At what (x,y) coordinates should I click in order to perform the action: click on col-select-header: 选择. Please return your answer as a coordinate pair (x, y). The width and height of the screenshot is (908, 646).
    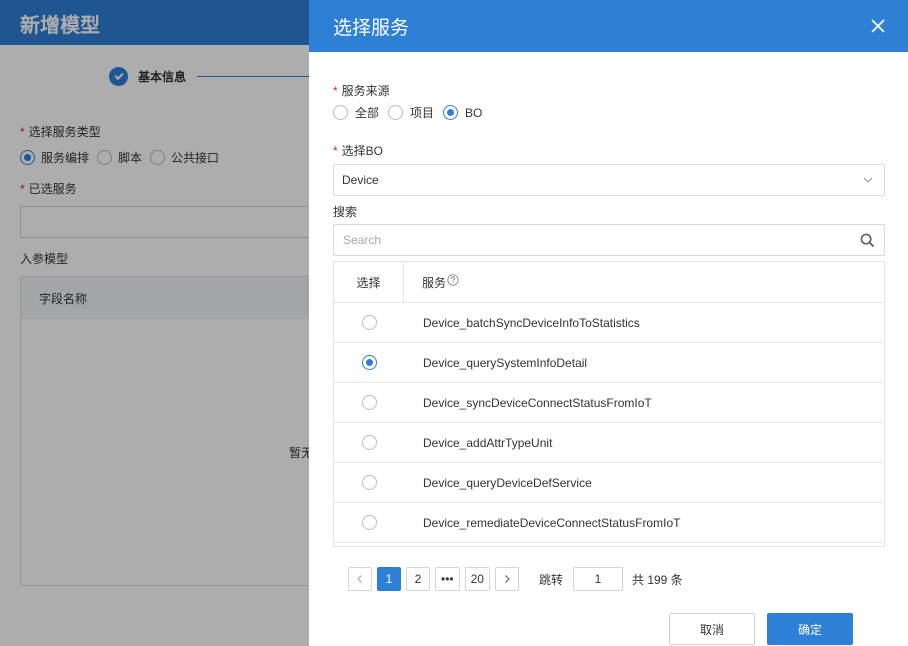
    Looking at the image, I should click on (369, 282).